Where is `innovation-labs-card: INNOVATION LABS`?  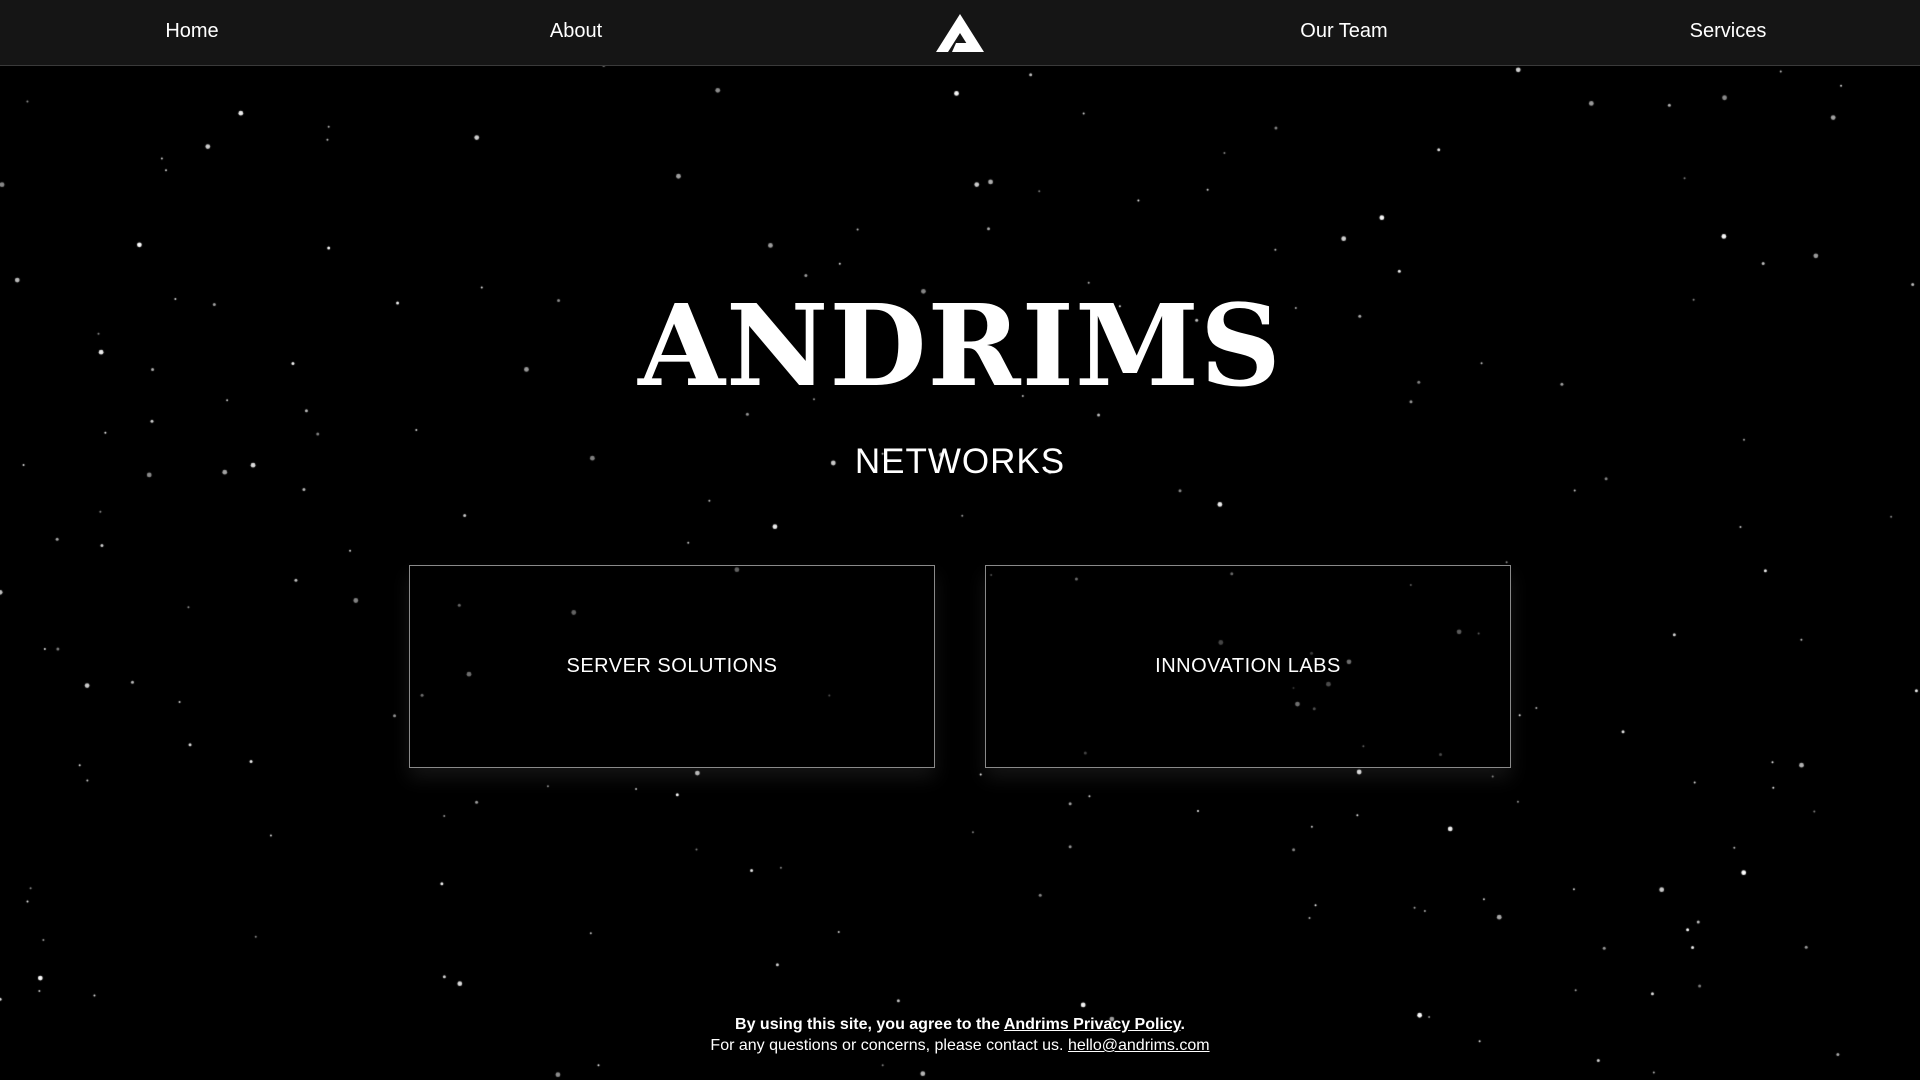
innovation-labs-card: INNOVATION LABS is located at coordinates (1248, 666).